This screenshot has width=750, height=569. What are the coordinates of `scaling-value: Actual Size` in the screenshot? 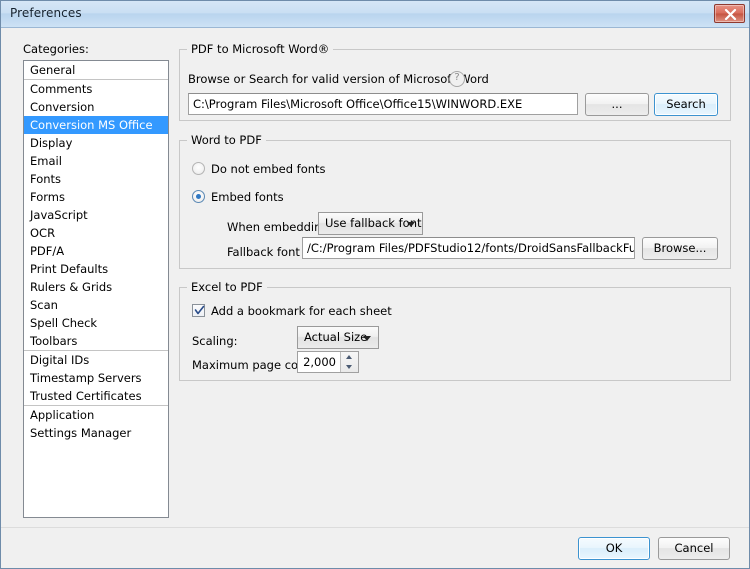 It's located at (336, 337).